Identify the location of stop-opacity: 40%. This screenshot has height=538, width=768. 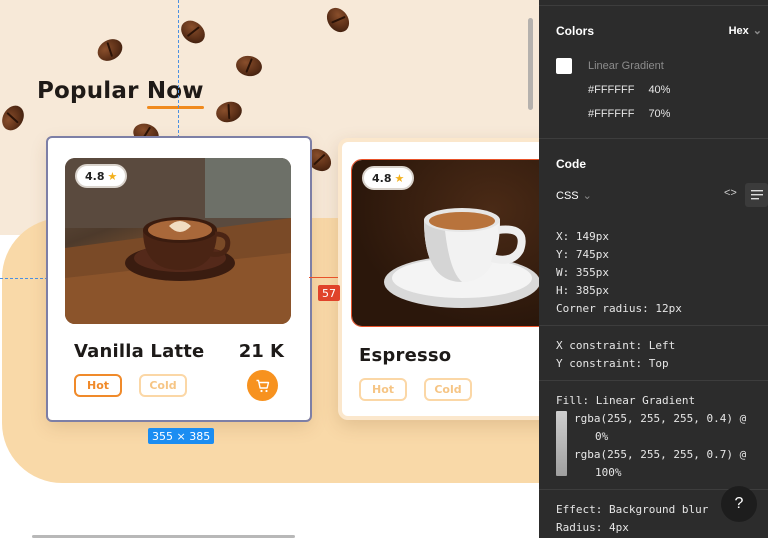
(659, 90).